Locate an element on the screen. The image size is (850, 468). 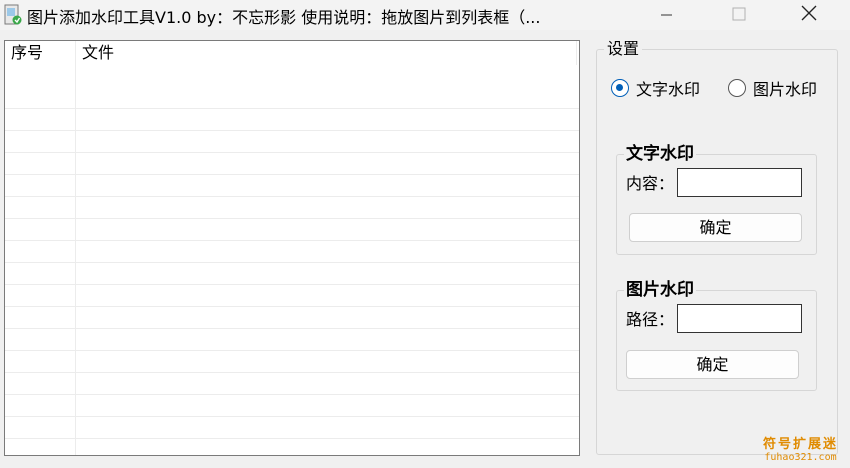
radio-label: 文字水印 is located at coordinates (668, 89).